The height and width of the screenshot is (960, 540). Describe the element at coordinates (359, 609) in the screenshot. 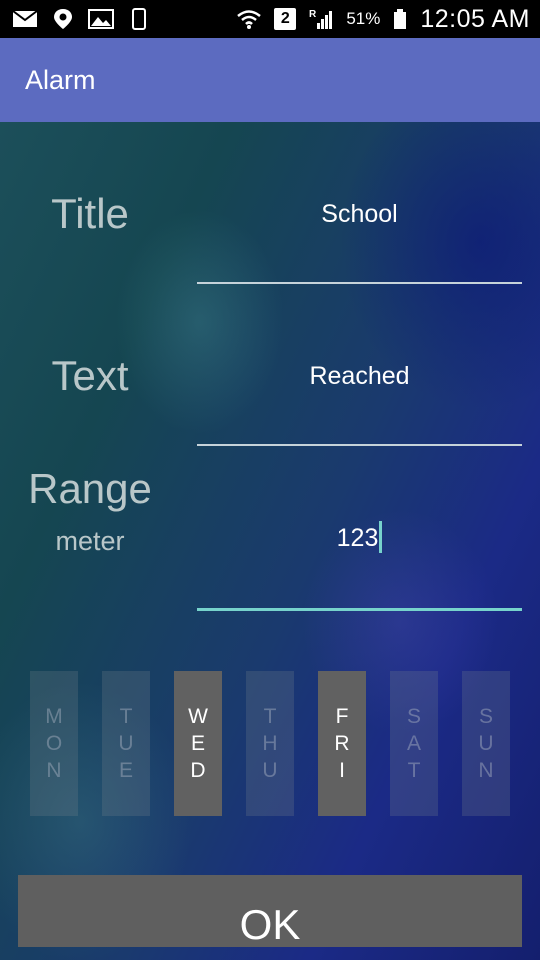

I see `range-field-underline` at that location.